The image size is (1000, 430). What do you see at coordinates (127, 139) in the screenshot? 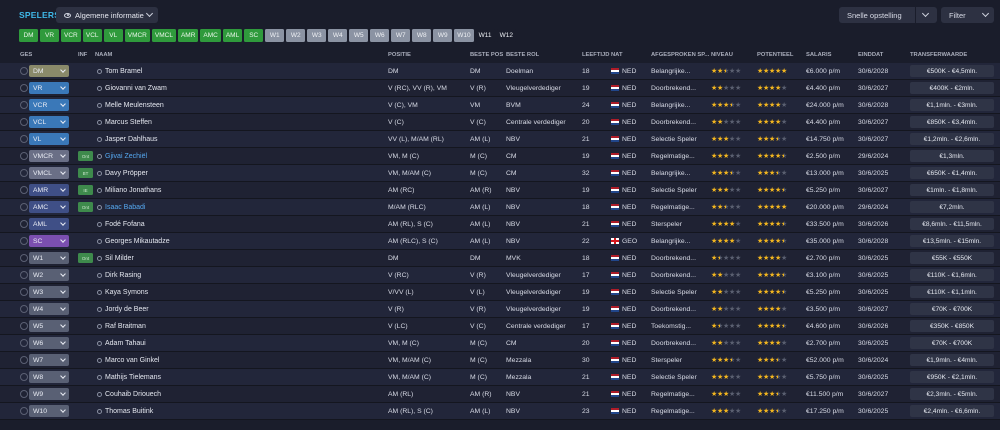
I see `player-name: Jasper Dahlhaus` at bounding box center [127, 139].